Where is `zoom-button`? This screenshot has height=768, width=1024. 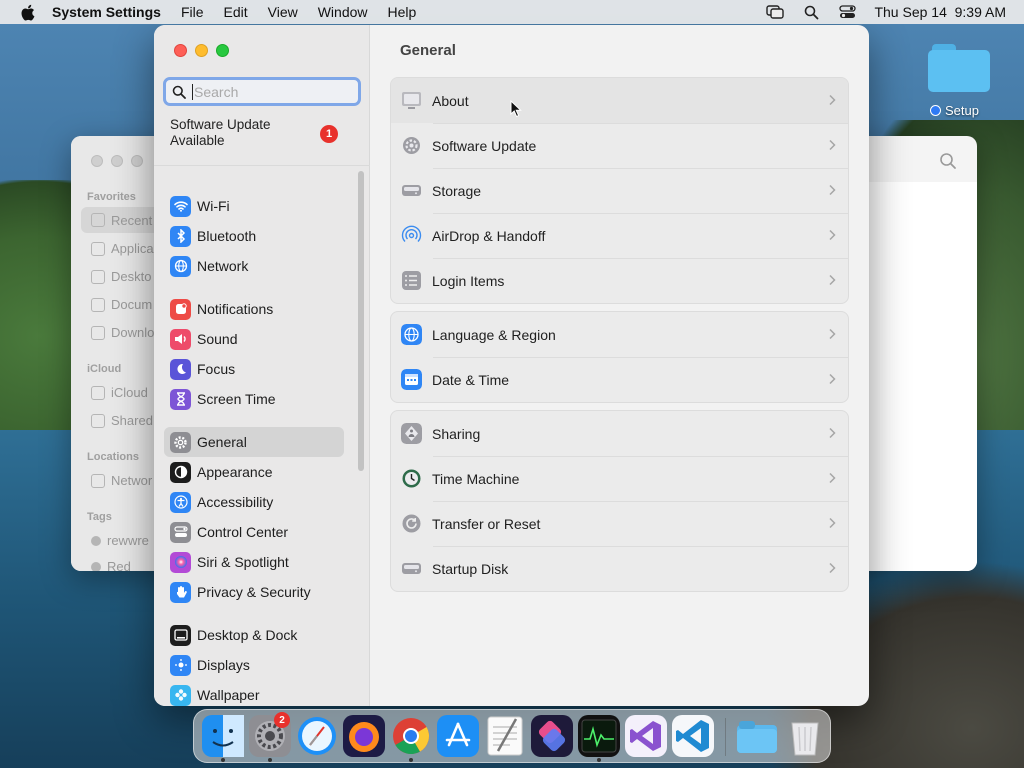
zoom-button is located at coordinates (222, 50).